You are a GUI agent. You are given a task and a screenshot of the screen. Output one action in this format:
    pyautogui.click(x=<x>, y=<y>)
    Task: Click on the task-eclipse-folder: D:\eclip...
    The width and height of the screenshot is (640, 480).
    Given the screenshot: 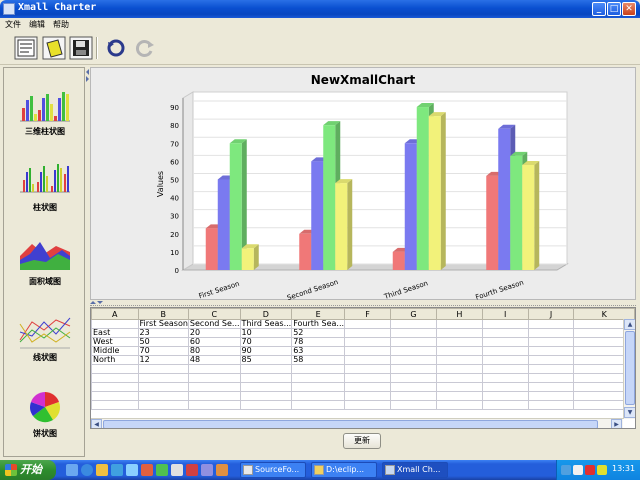 What is the action you would take?
    pyautogui.click(x=344, y=470)
    